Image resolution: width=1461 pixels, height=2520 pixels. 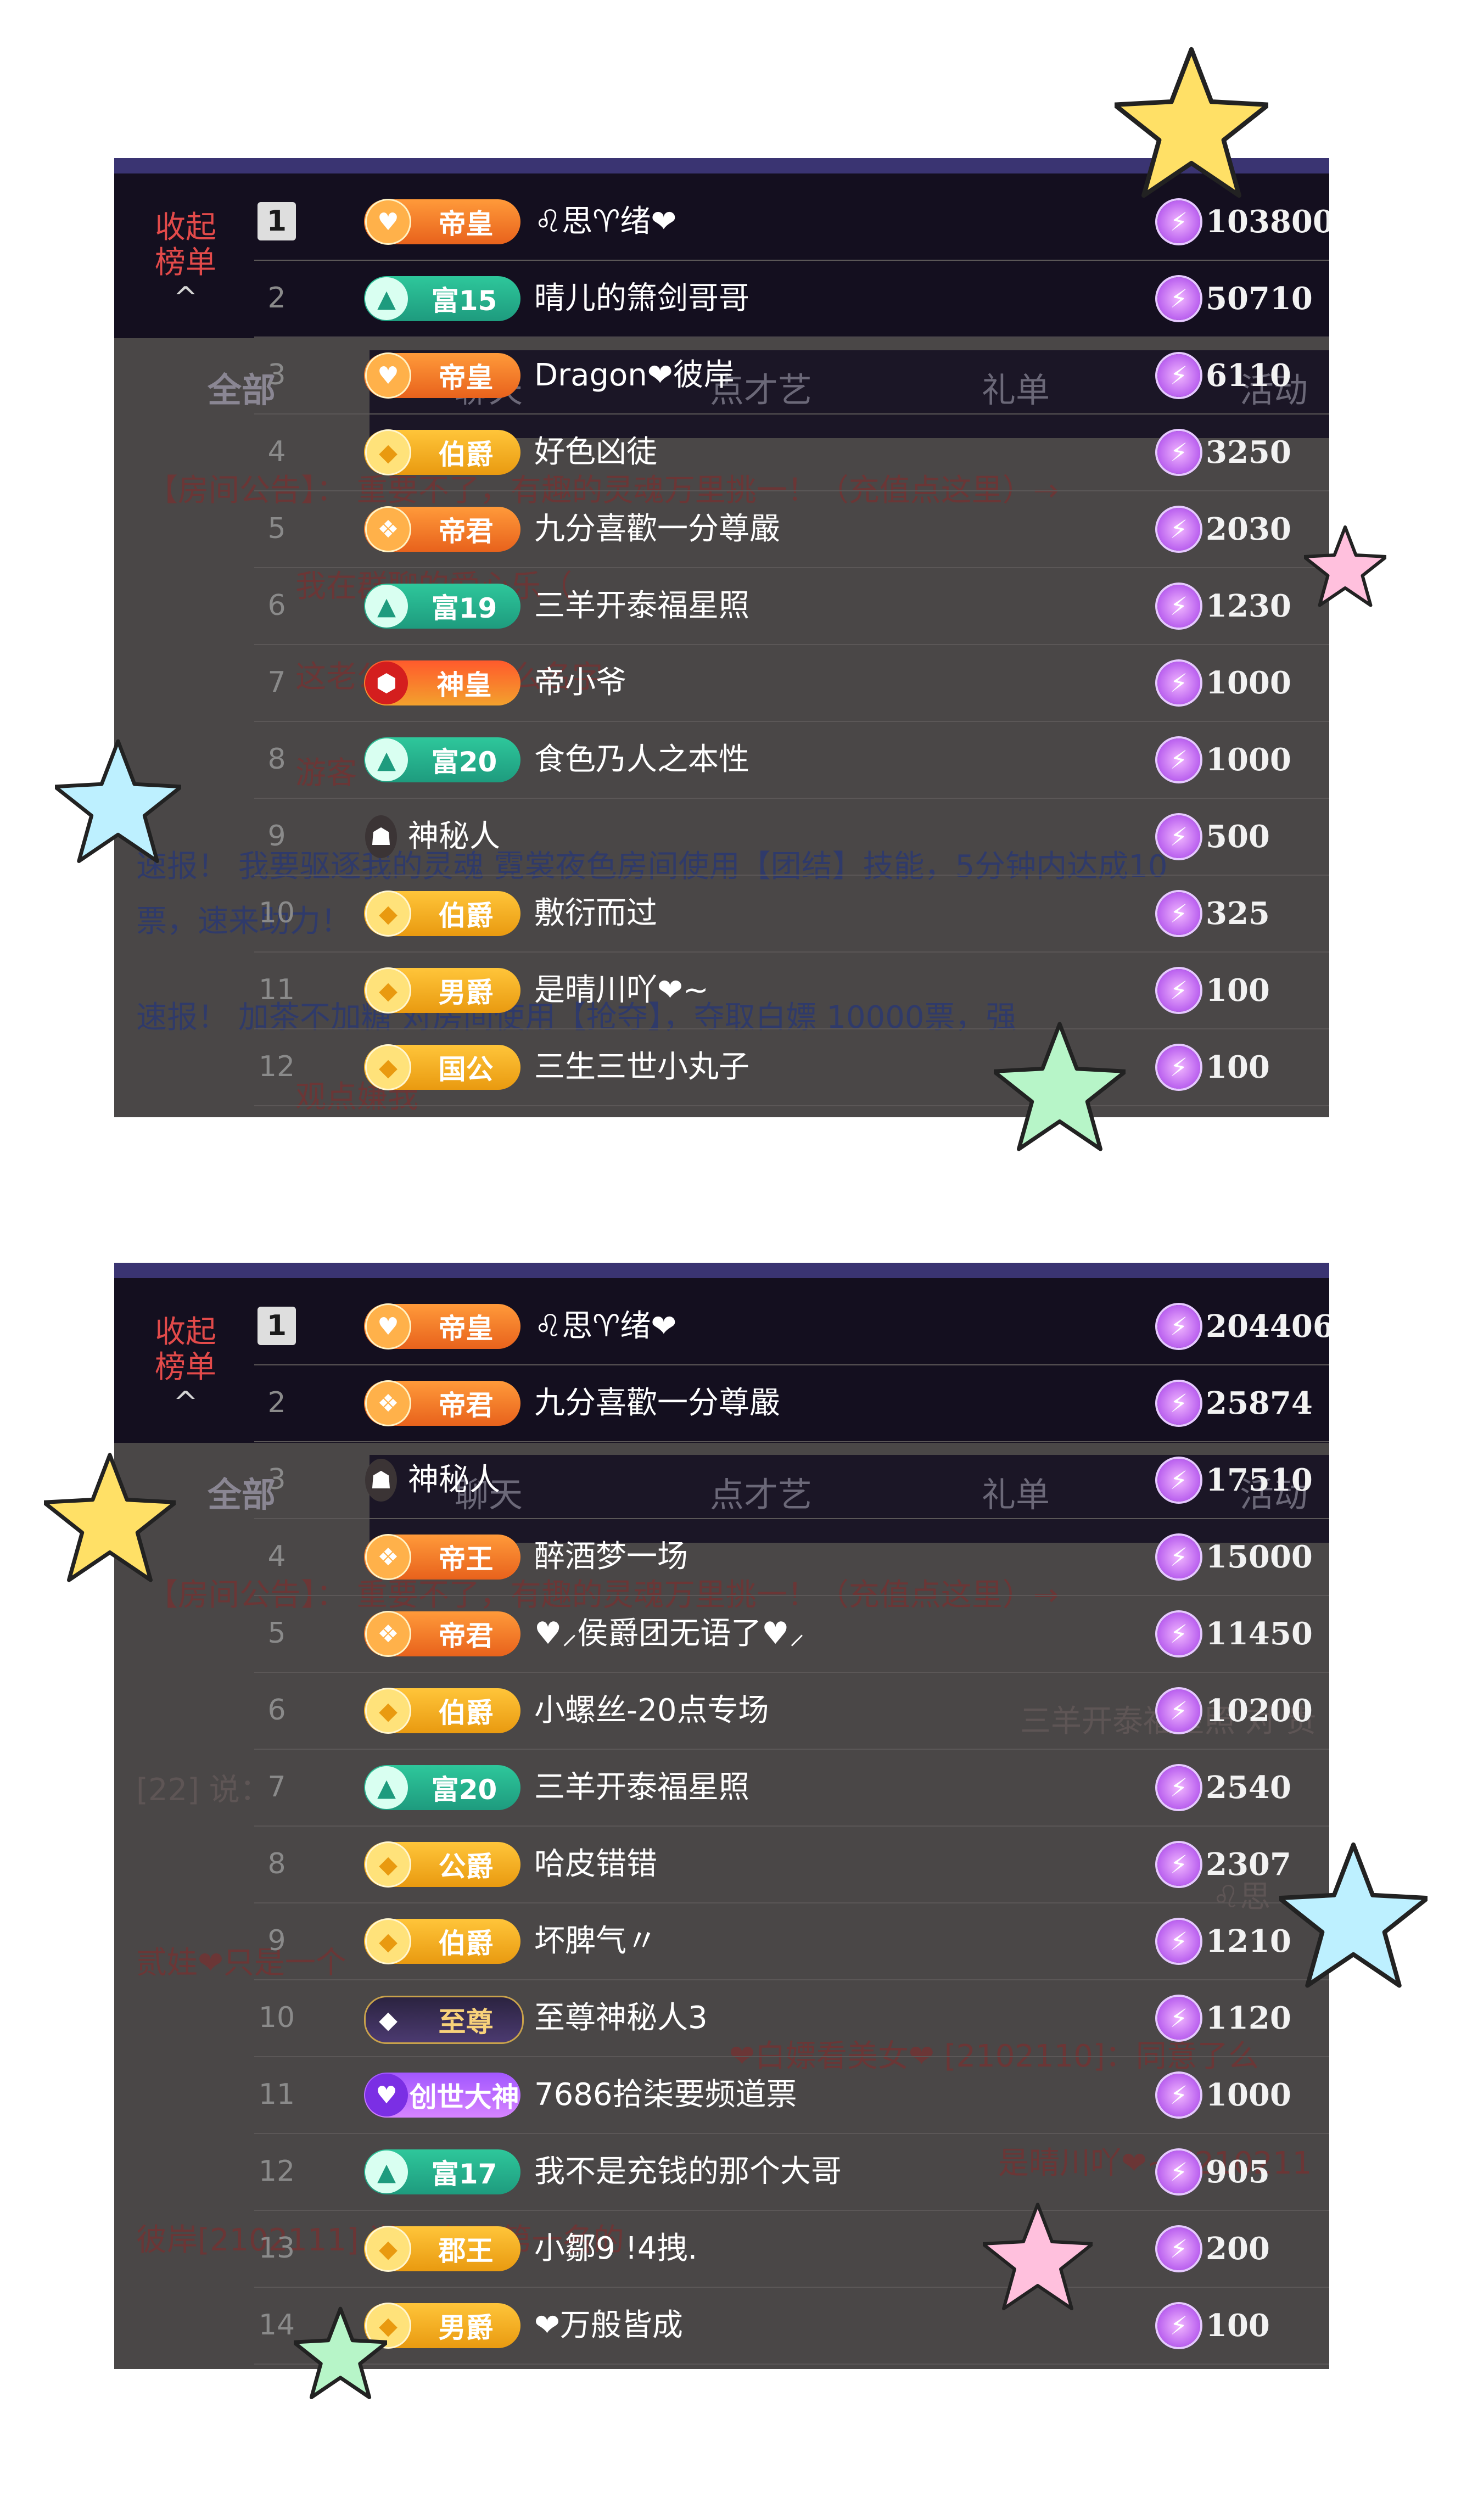 What do you see at coordinates (276, 605) in the screenshot?
I see `rank-number: 6` at bounding box center [276, 605].